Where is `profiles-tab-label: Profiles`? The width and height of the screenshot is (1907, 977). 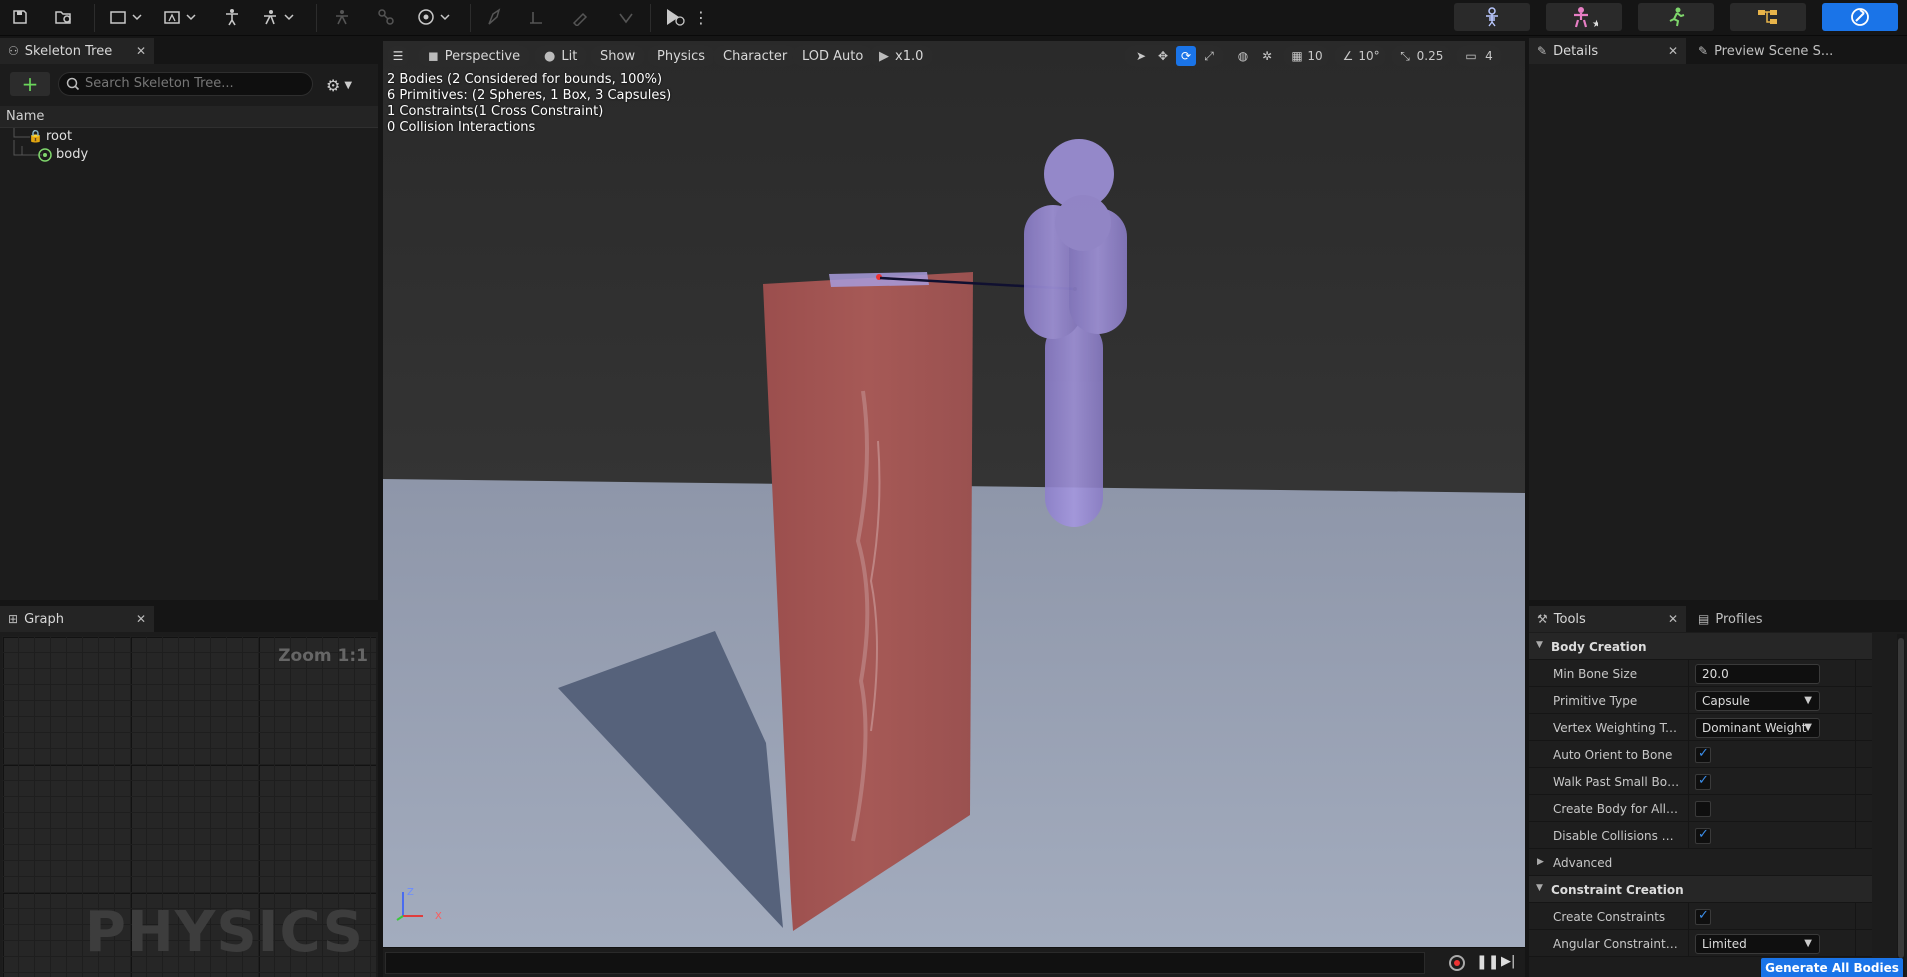 profiles-tab-label: Profiles is located at coordinates (1739, 619).